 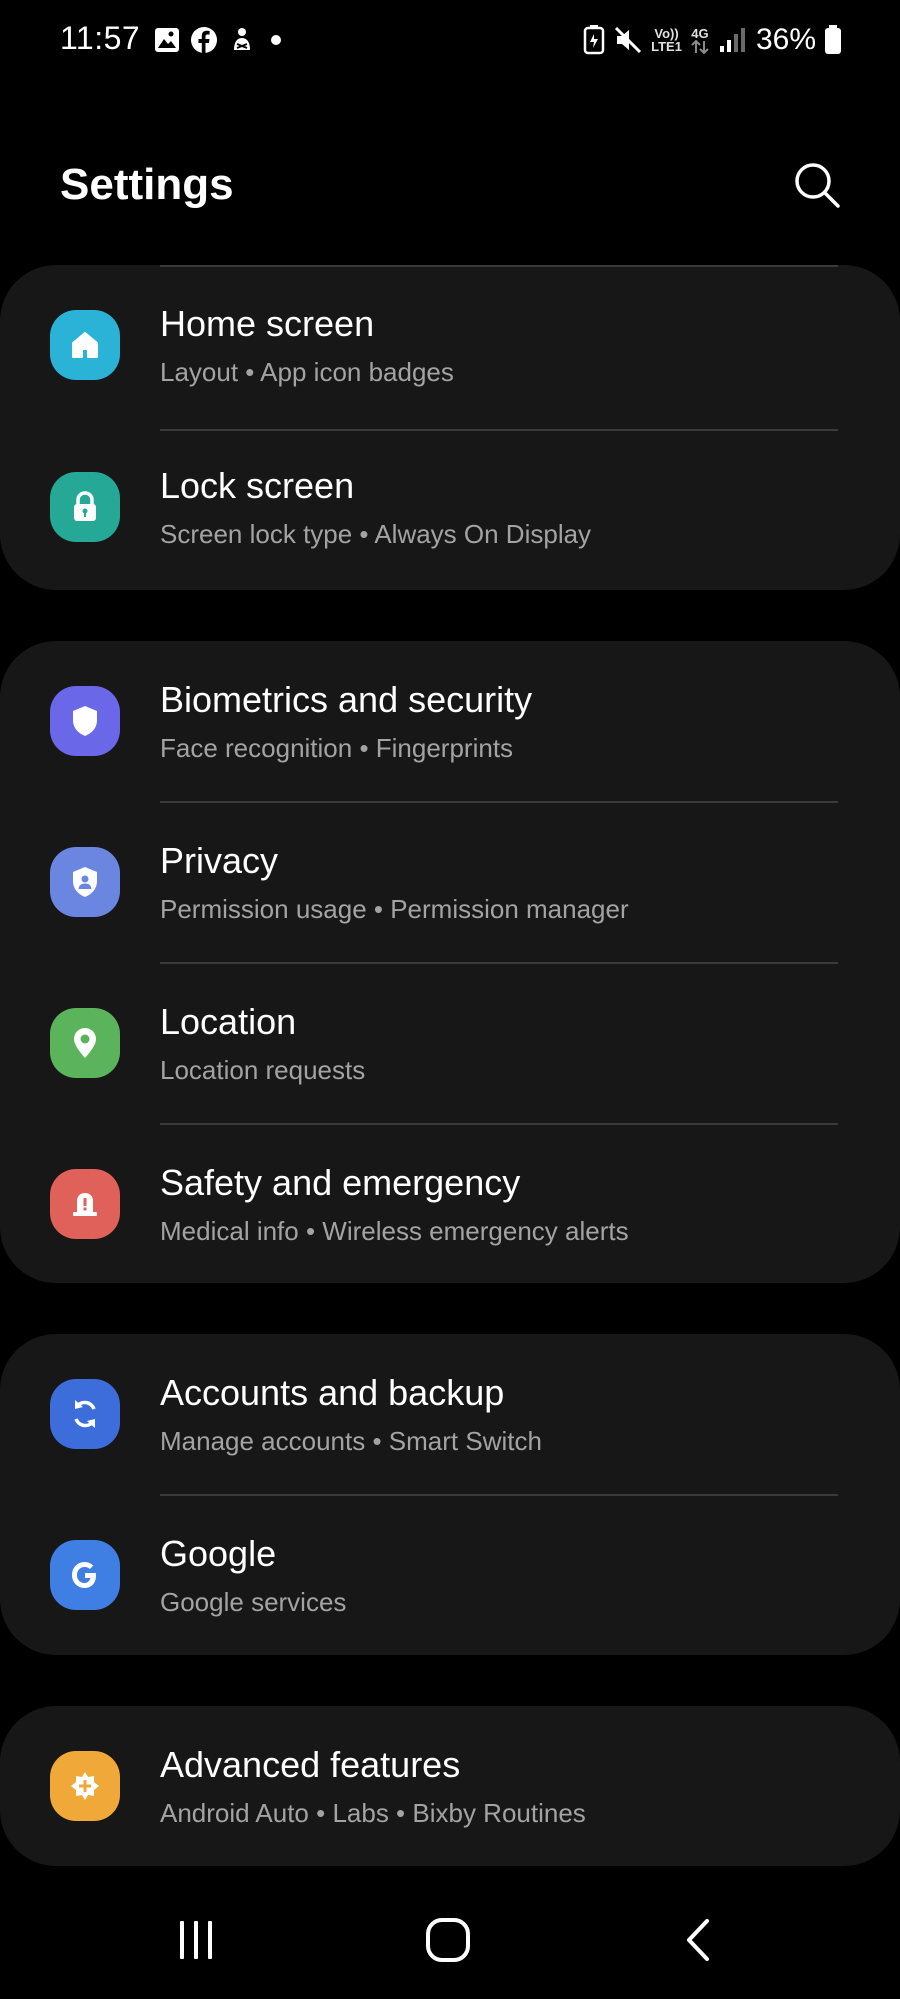 What do you see at coordinates (394, 909) in the screenshot?
I see `privacy-subtitle: Permission usage • Permission manager` at bounding box center [394, 909].